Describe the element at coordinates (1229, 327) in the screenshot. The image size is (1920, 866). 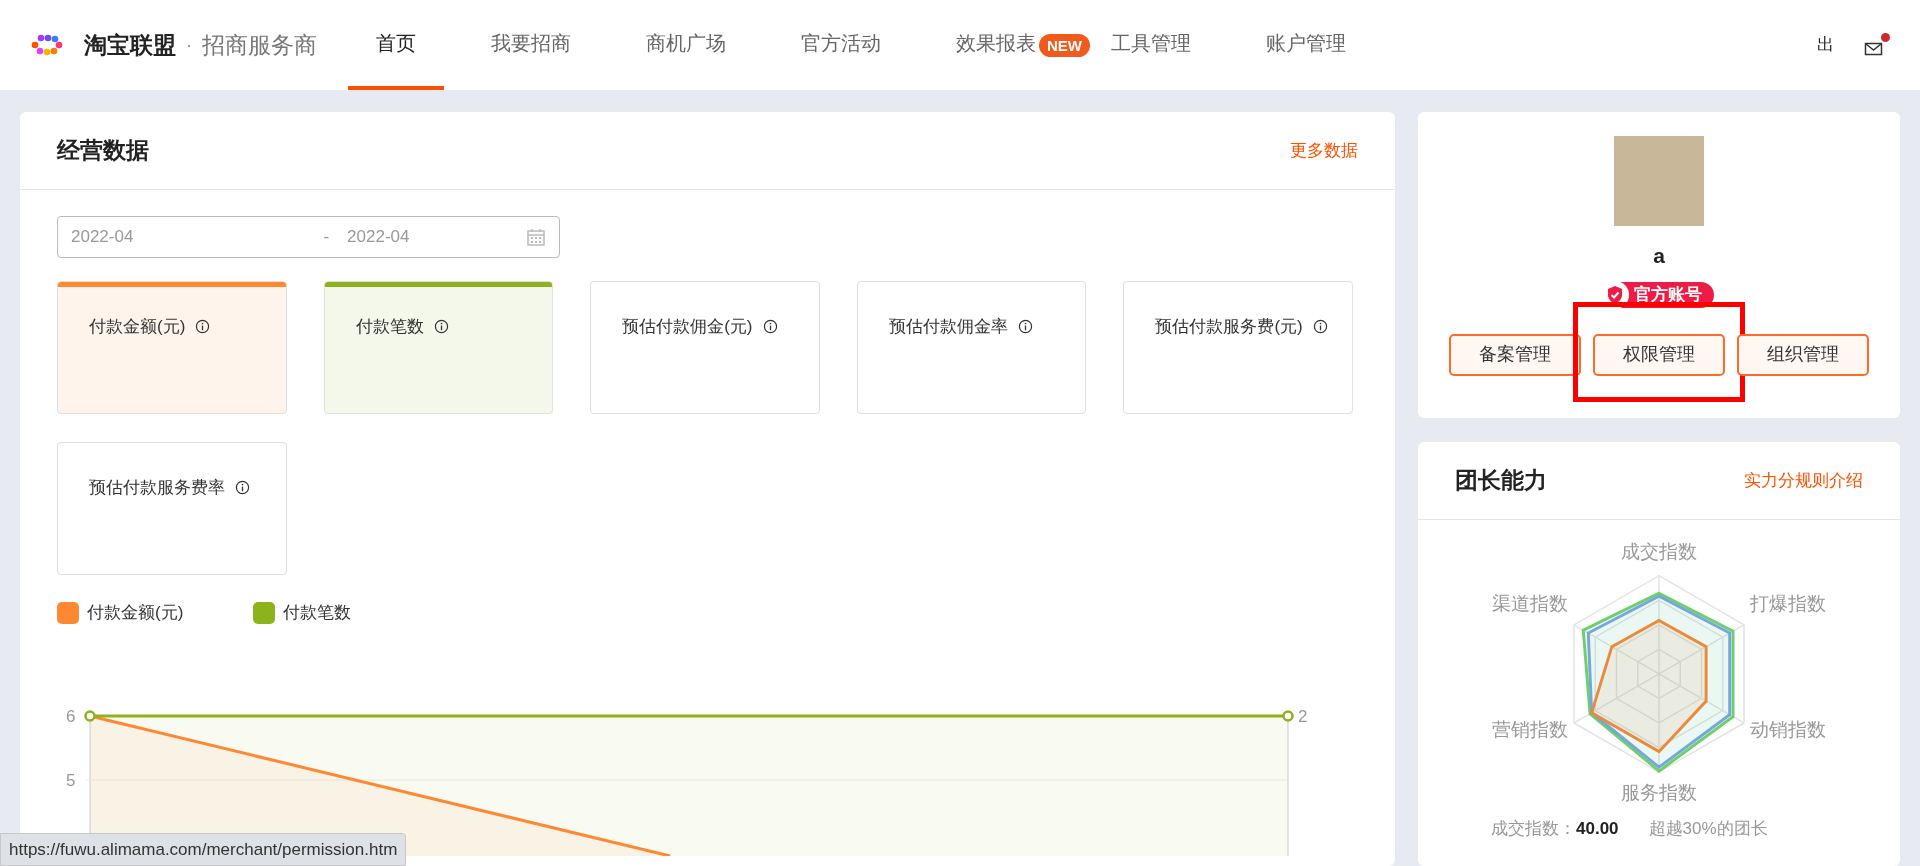
I see `metric-label: 预估付款服务费(元)` at that location.